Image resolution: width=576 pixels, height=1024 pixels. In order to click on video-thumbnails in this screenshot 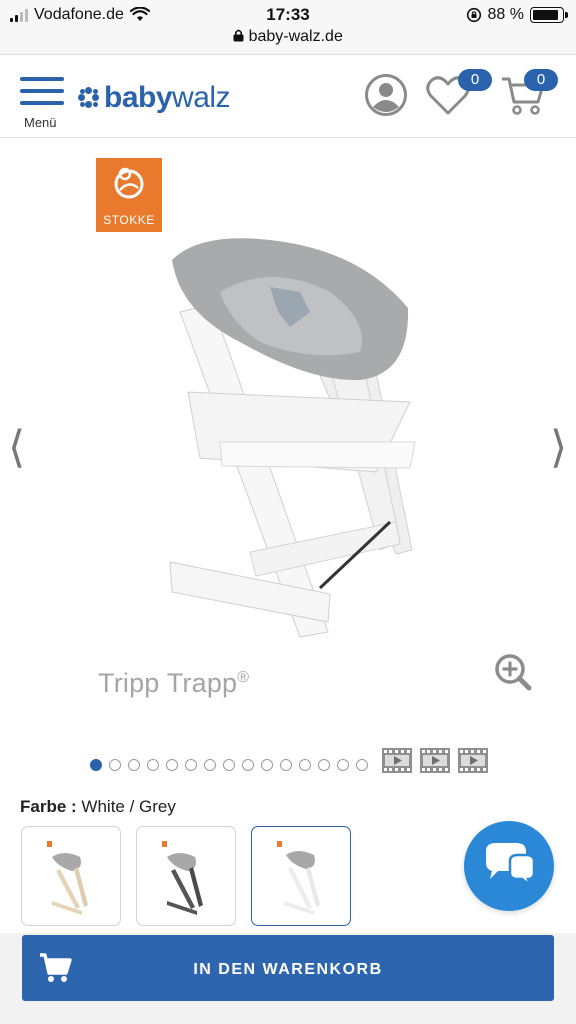, I will do `click(435, 760)`.